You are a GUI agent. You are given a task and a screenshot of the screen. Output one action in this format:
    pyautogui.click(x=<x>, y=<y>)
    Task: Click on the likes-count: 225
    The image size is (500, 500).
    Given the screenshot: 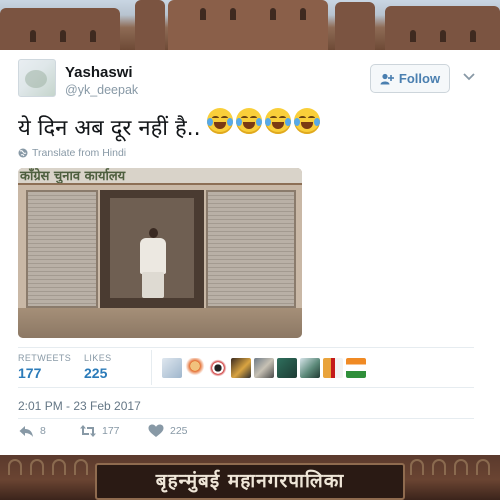 What is the action you would take?
    pyautogui.click(x=95, y=373)
    